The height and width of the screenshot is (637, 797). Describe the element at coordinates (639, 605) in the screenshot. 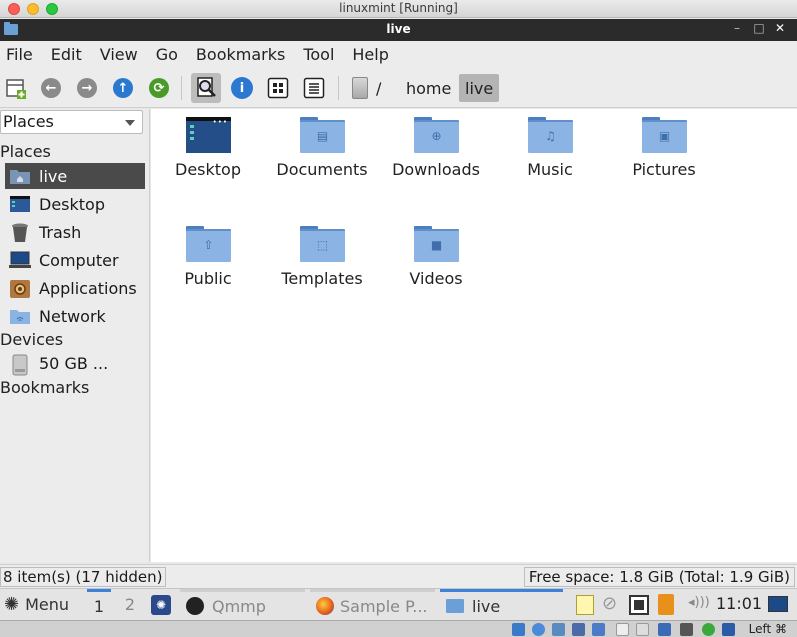

I see `screen-tray-icon` at that location.